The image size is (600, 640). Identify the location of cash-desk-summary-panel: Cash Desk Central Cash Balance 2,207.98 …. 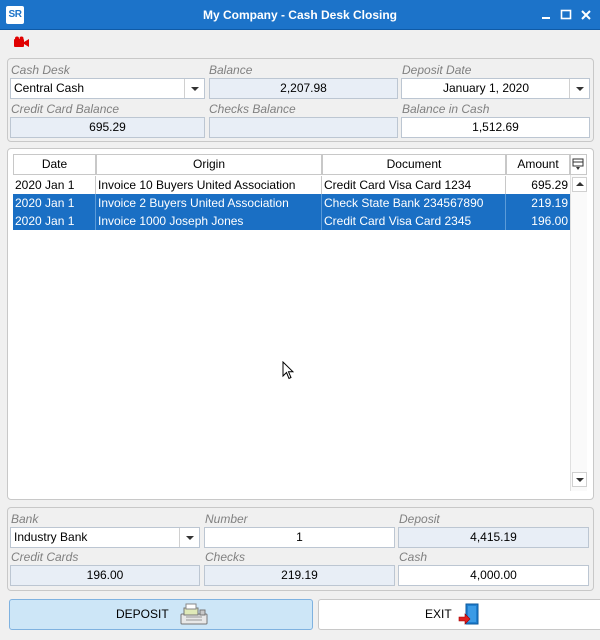
(300, 100).